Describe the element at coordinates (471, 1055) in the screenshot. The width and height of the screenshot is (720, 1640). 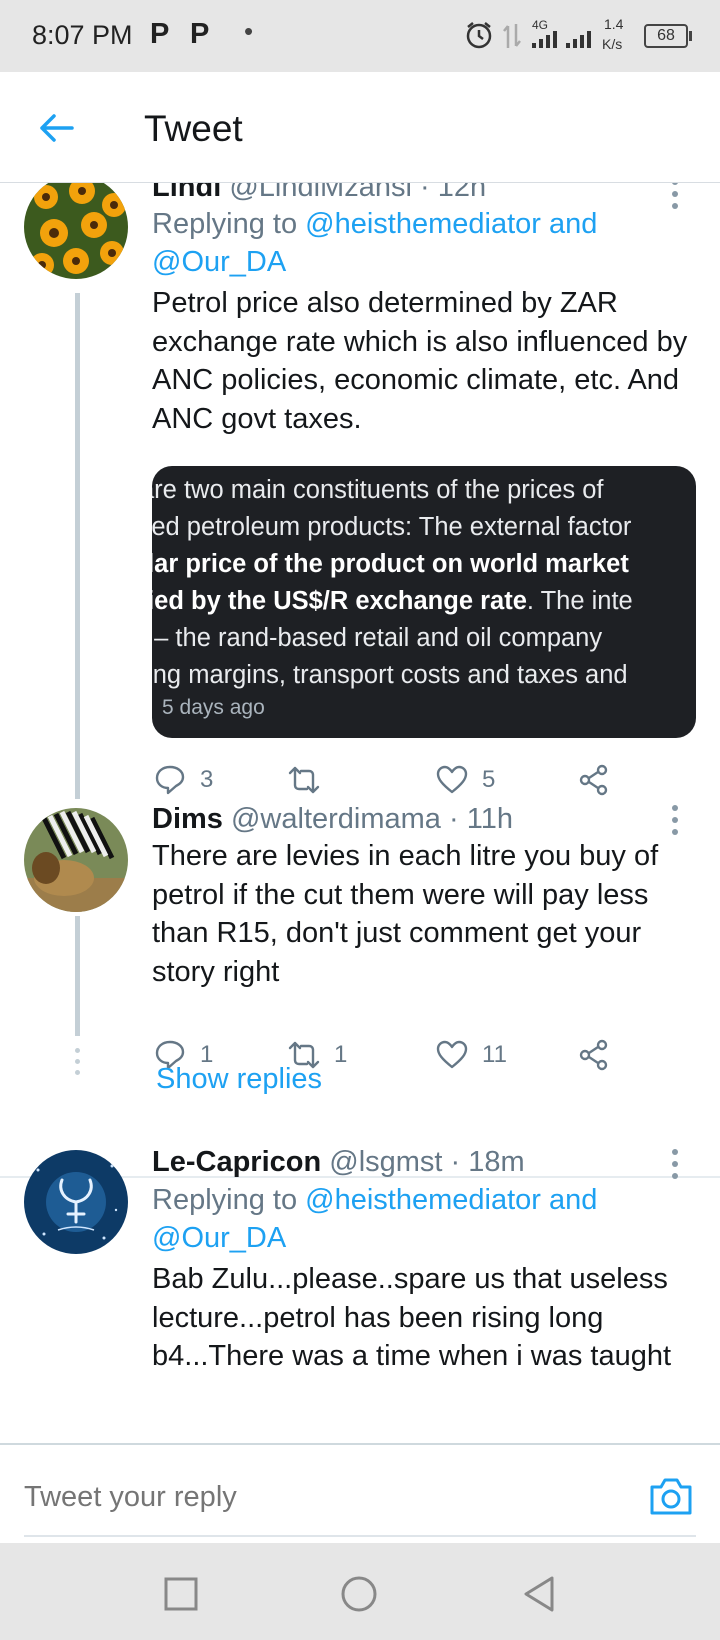
I see `like-button: 11` at that location.